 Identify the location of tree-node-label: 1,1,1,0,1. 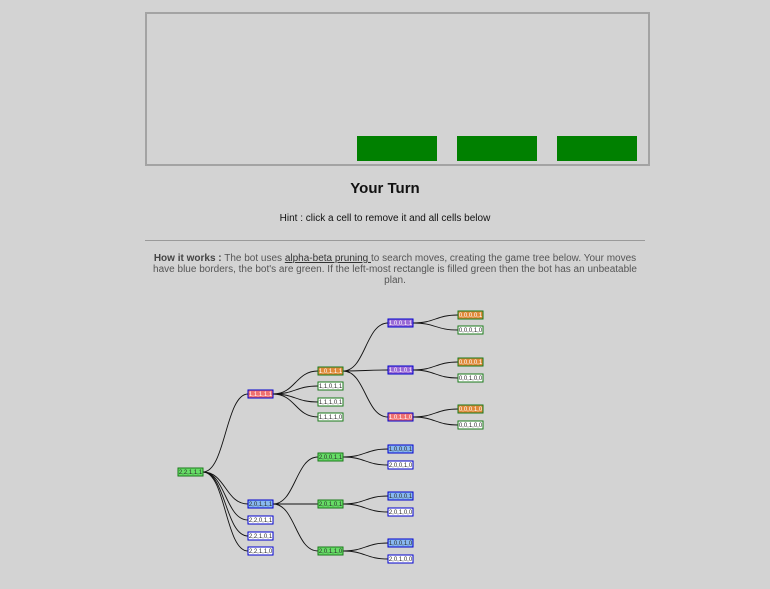
(331, 403).